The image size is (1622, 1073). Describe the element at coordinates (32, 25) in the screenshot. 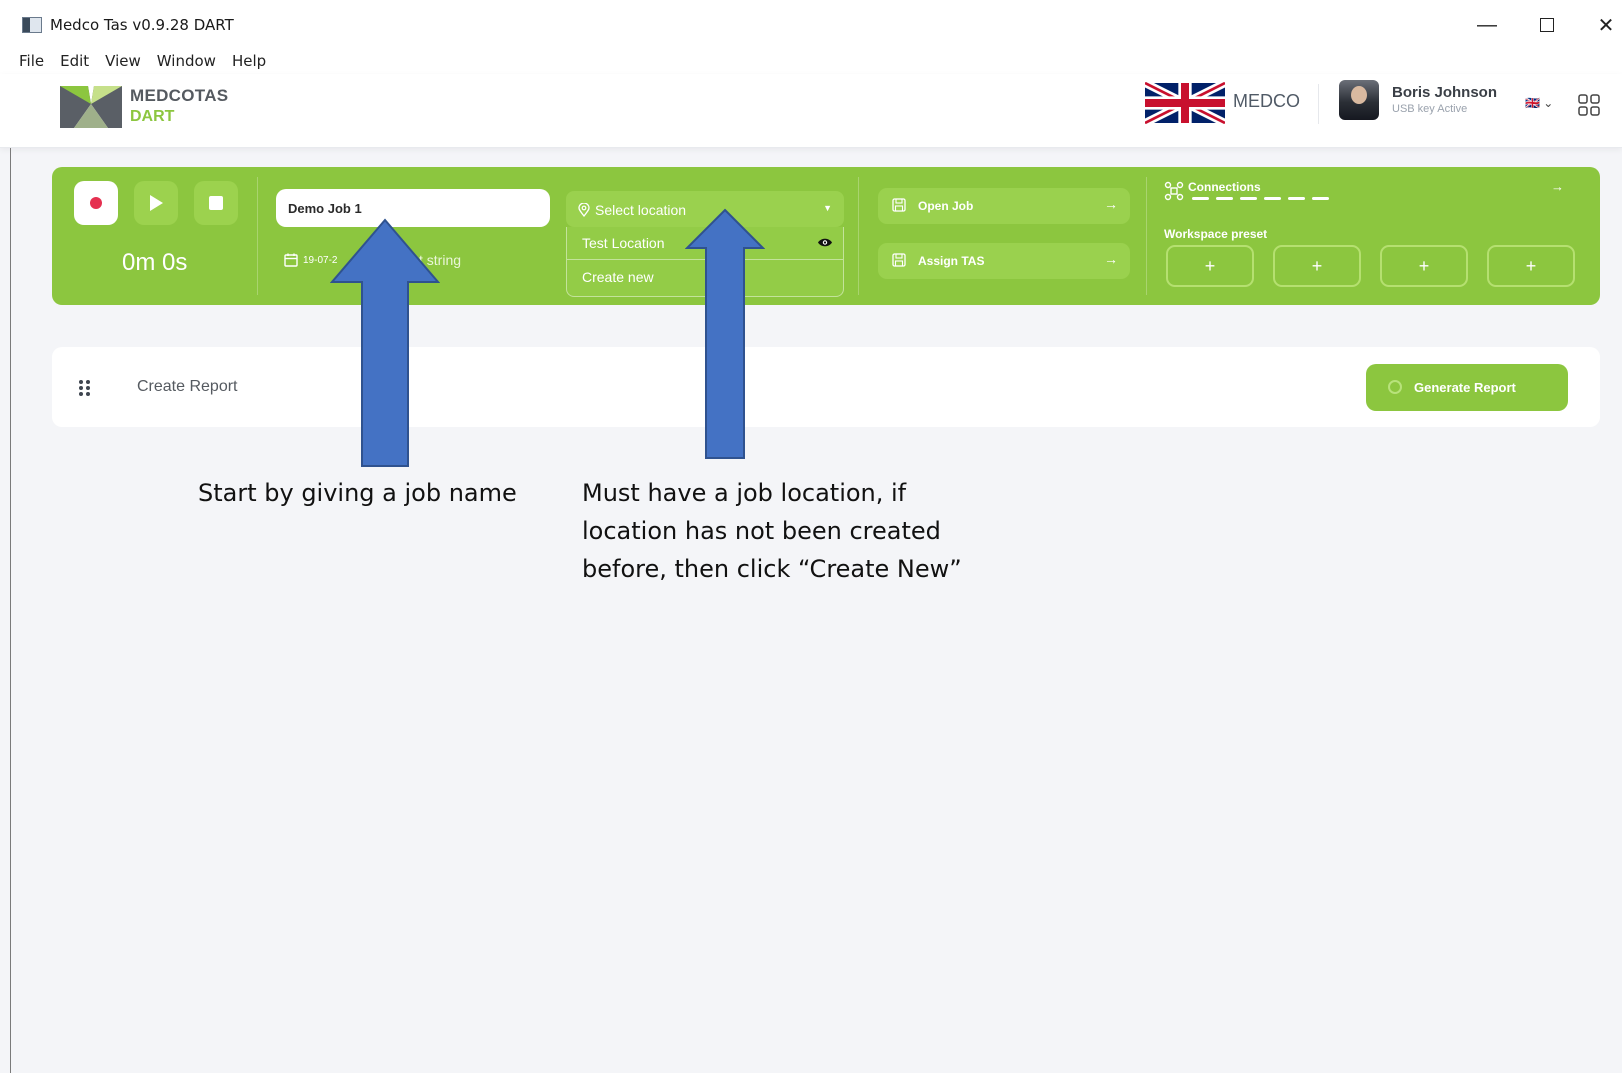

I see `app-icon` at that location.